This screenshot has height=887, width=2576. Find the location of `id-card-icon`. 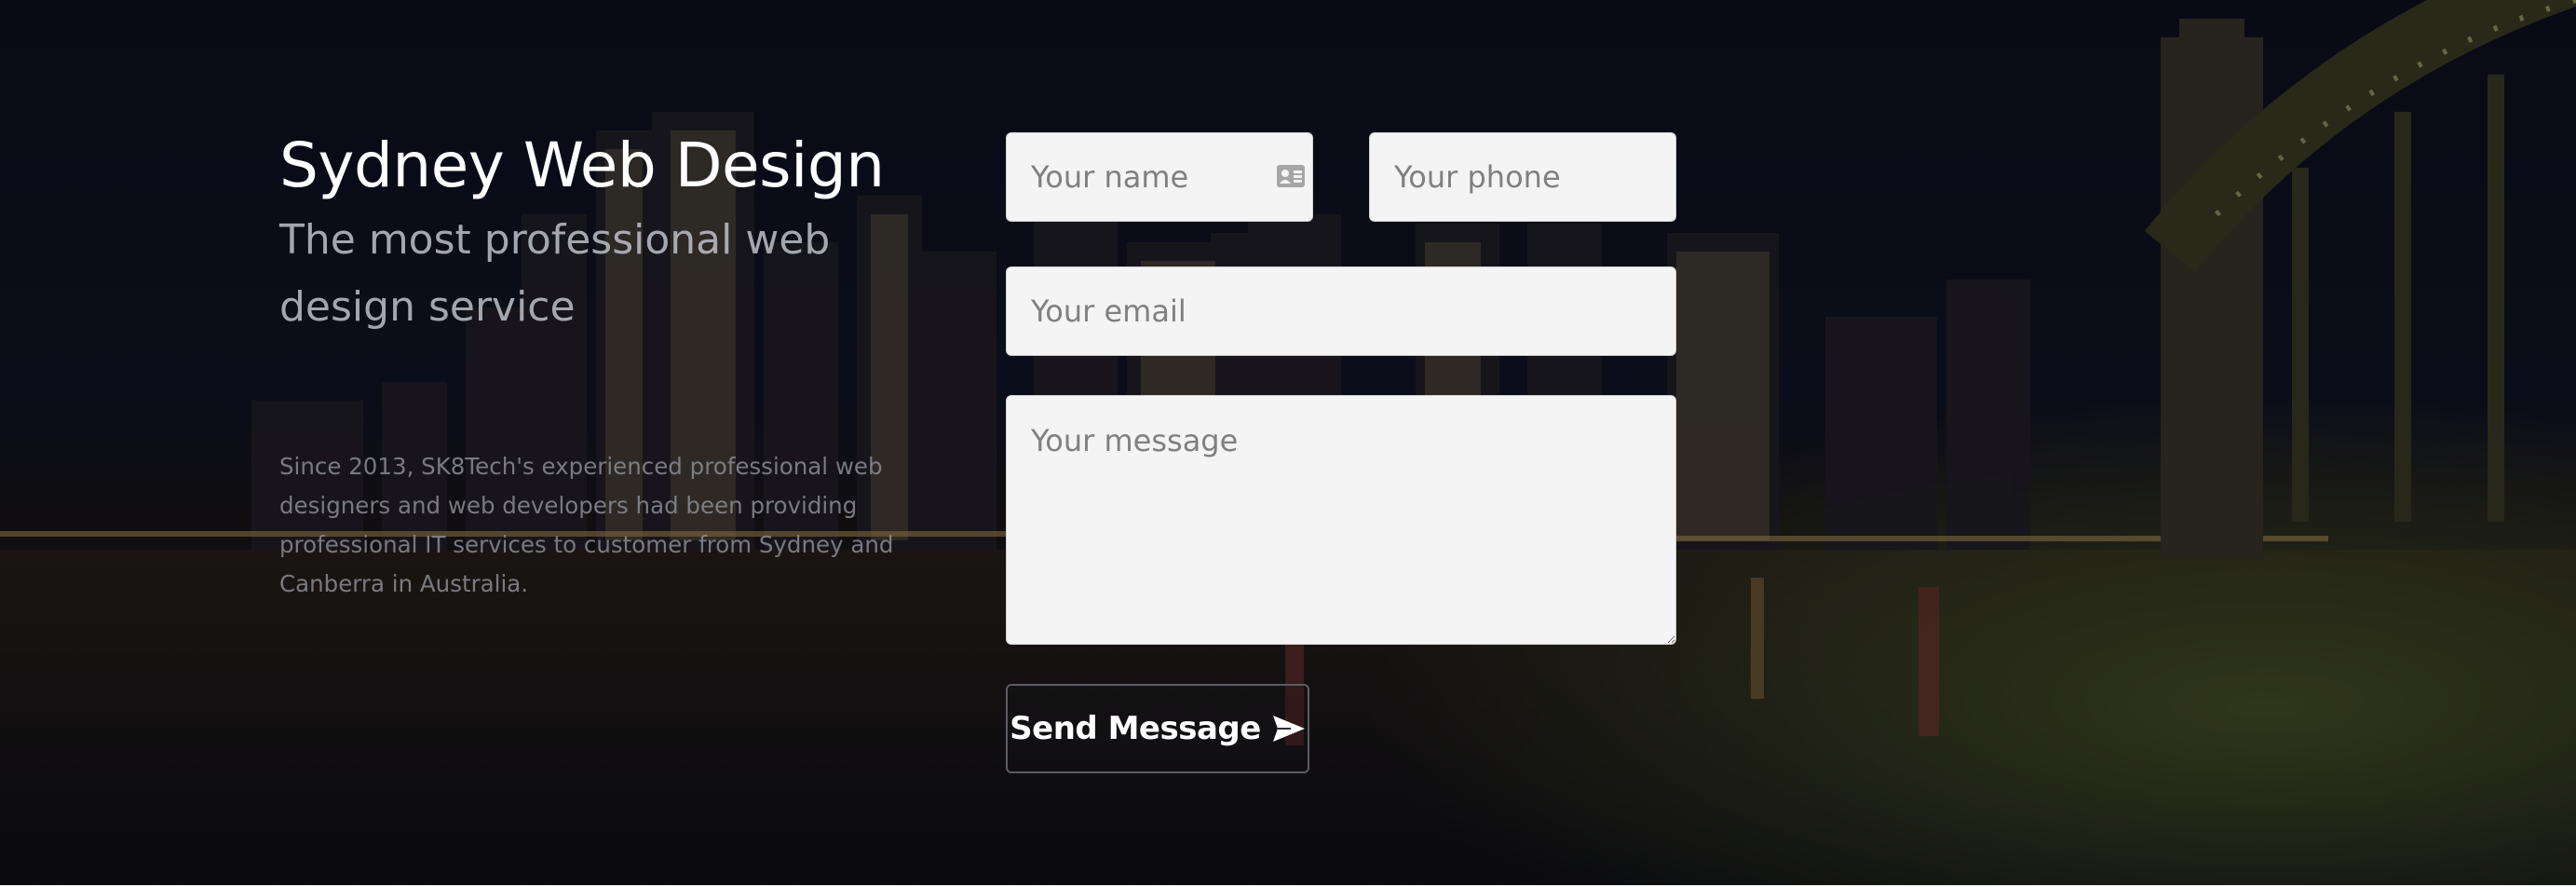

id-card-icon is located at coordinates (1291, 176).